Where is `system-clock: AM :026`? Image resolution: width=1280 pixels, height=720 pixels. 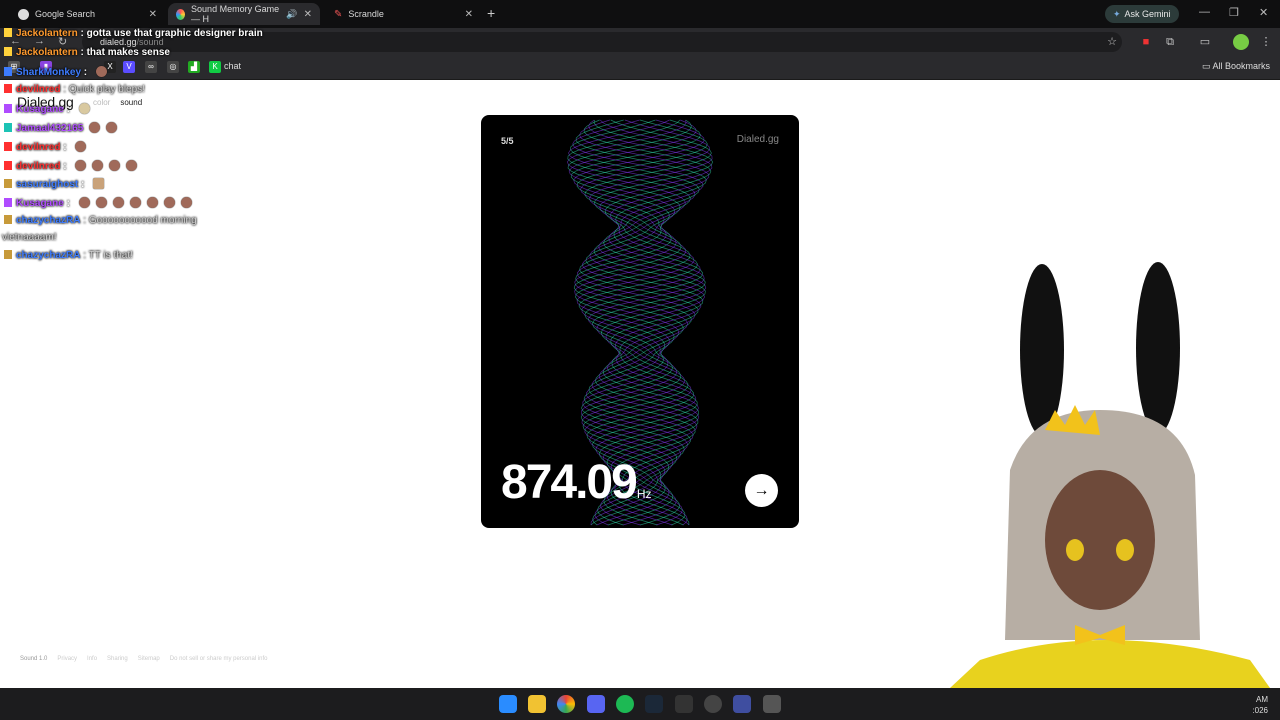 system-clock: AM :026 is located at coordinates (1260, 705).